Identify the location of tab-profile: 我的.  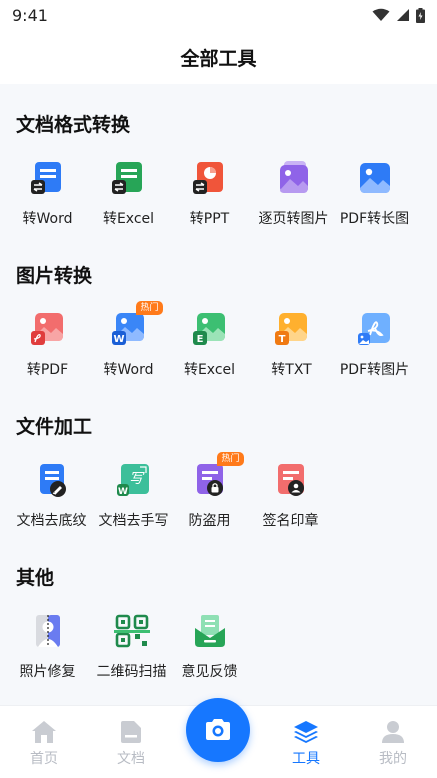
(393, 742).